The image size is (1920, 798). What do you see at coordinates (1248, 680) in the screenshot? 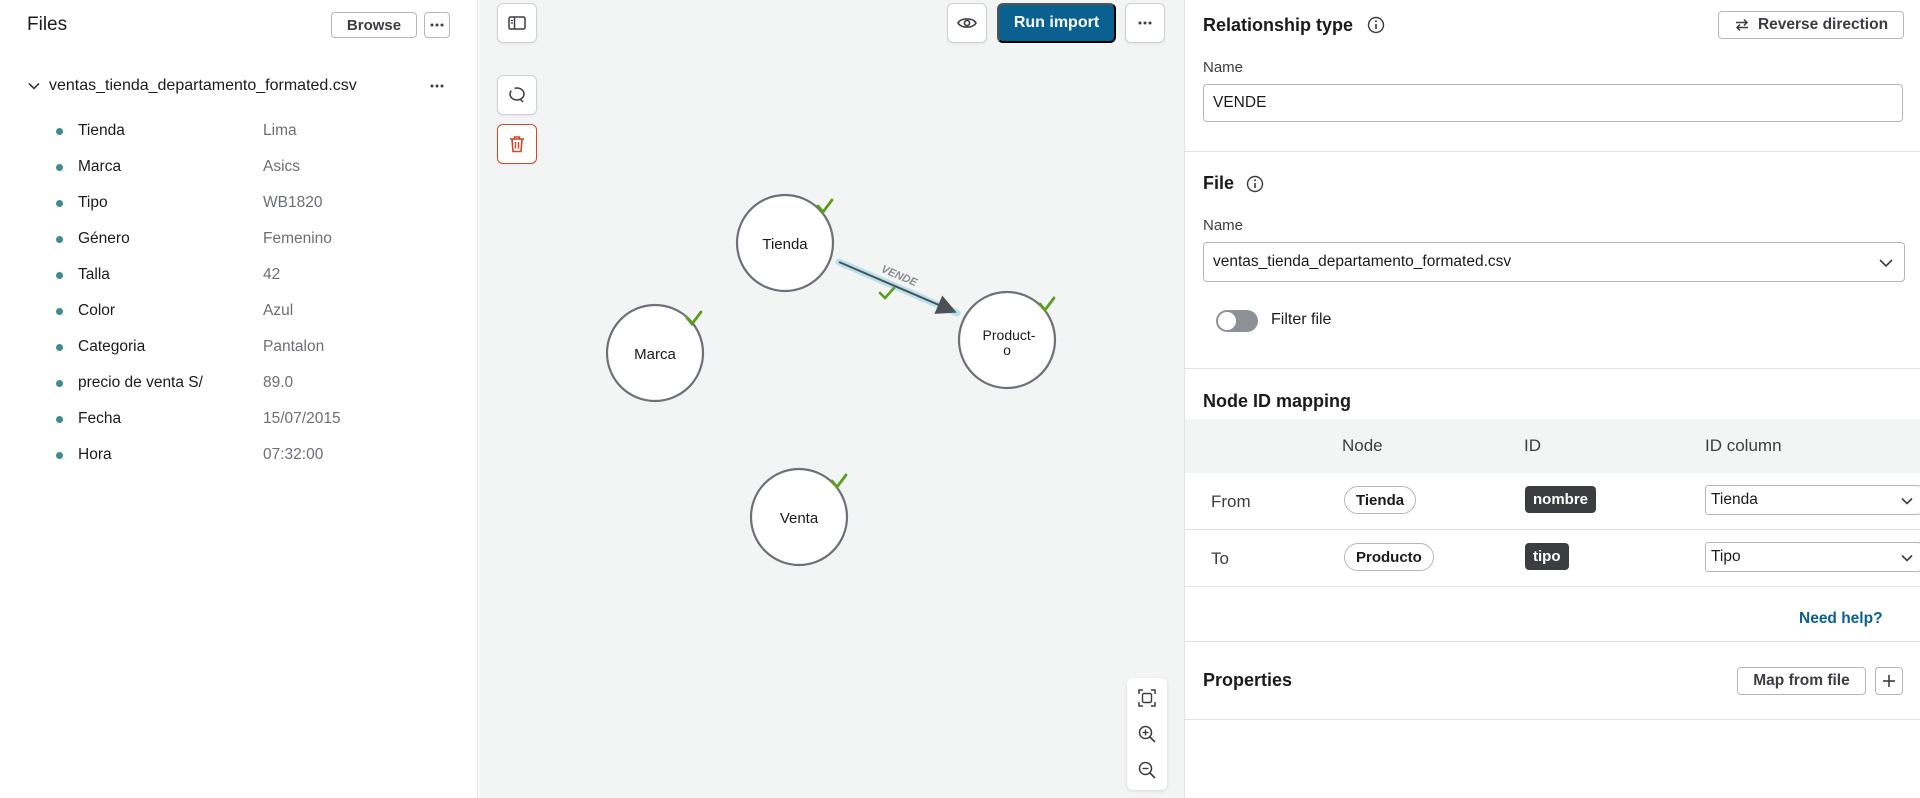
I see `properties-title: Properties` at bounding box center [1248, 680].